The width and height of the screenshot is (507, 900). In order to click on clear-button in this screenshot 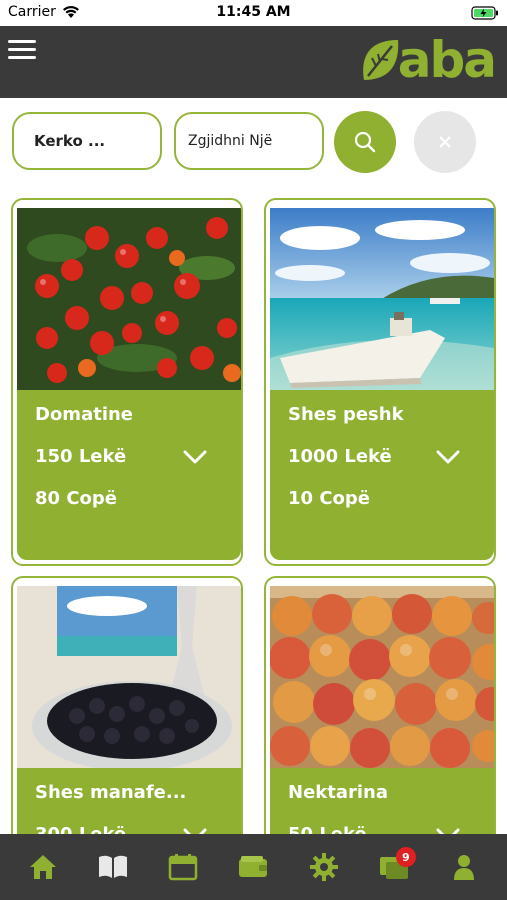, I will do `click(445, 142)`.